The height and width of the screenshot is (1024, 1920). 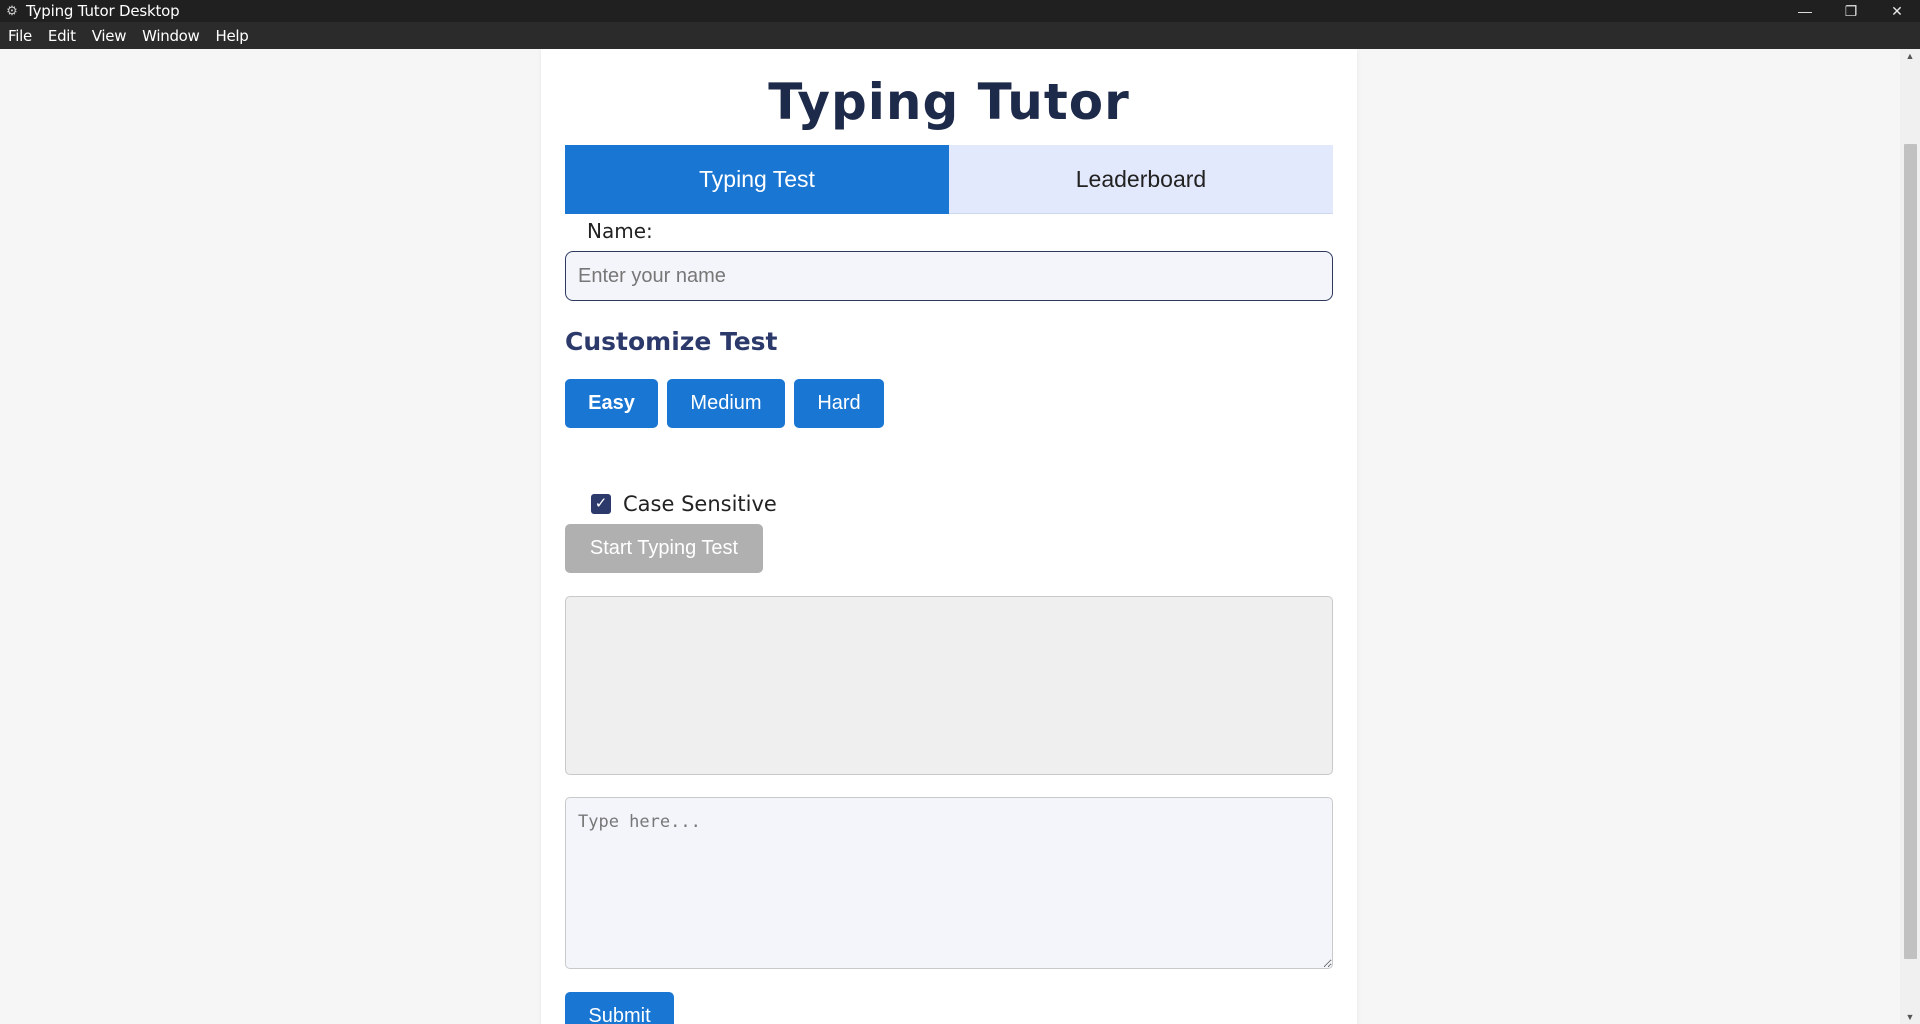 What do you see at coordinates (700, 504) in the screenshot?
I see `case-sensitive-label: Case Sensitive` at bounding box center [700, 504].